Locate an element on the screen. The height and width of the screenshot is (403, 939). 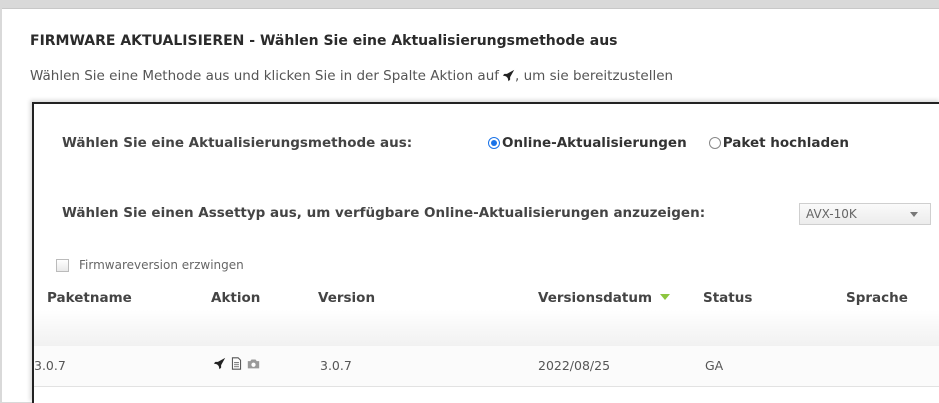
column-header-action: Aktion is located at coordinates (235, 298).